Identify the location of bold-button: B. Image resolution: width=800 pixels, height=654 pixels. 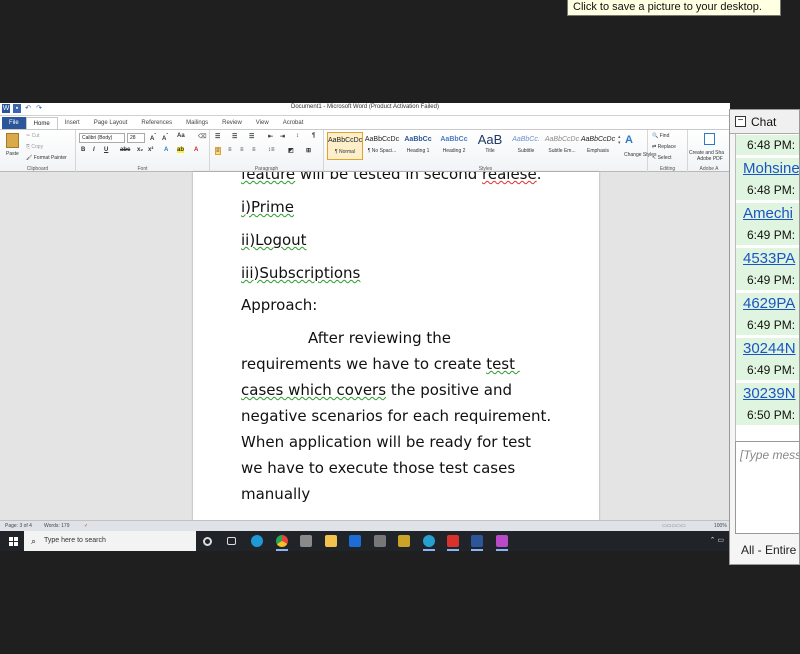
(83, 150).